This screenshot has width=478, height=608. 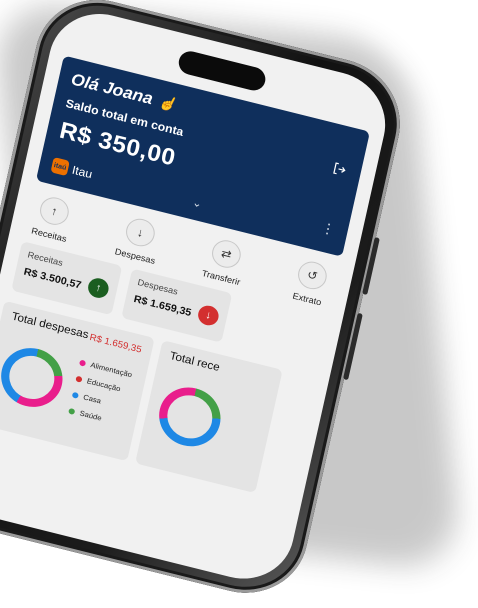 What do you see at coordinates (111, 370) in the screenshot?
I see `legend-label: Alimentação` at bounding box center [111, 370].